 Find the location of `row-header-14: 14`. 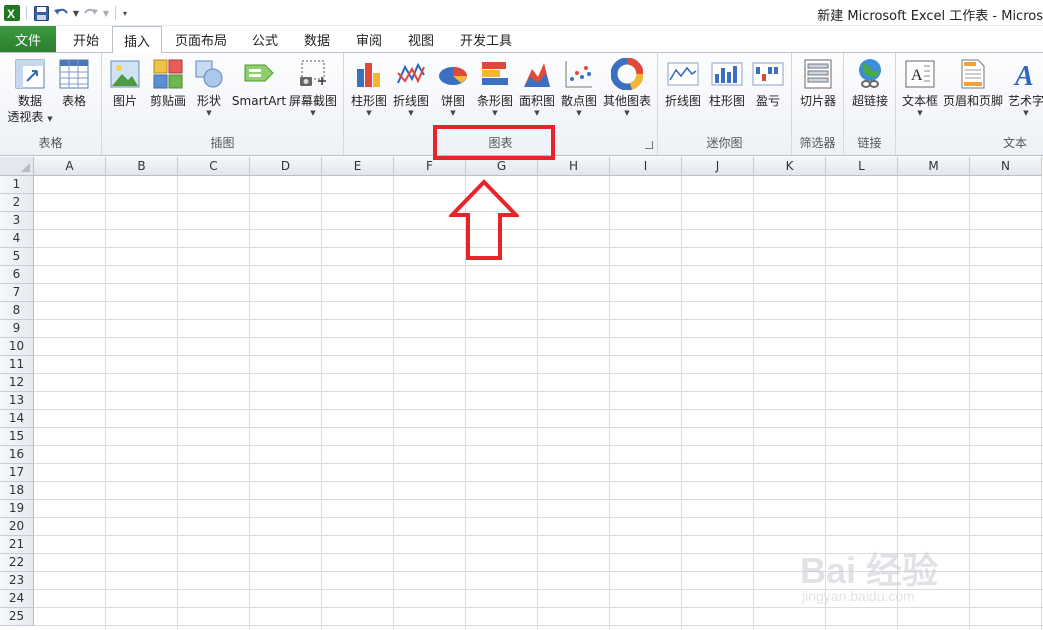

row-header-14: 14 is located at coordinates (17, 419).